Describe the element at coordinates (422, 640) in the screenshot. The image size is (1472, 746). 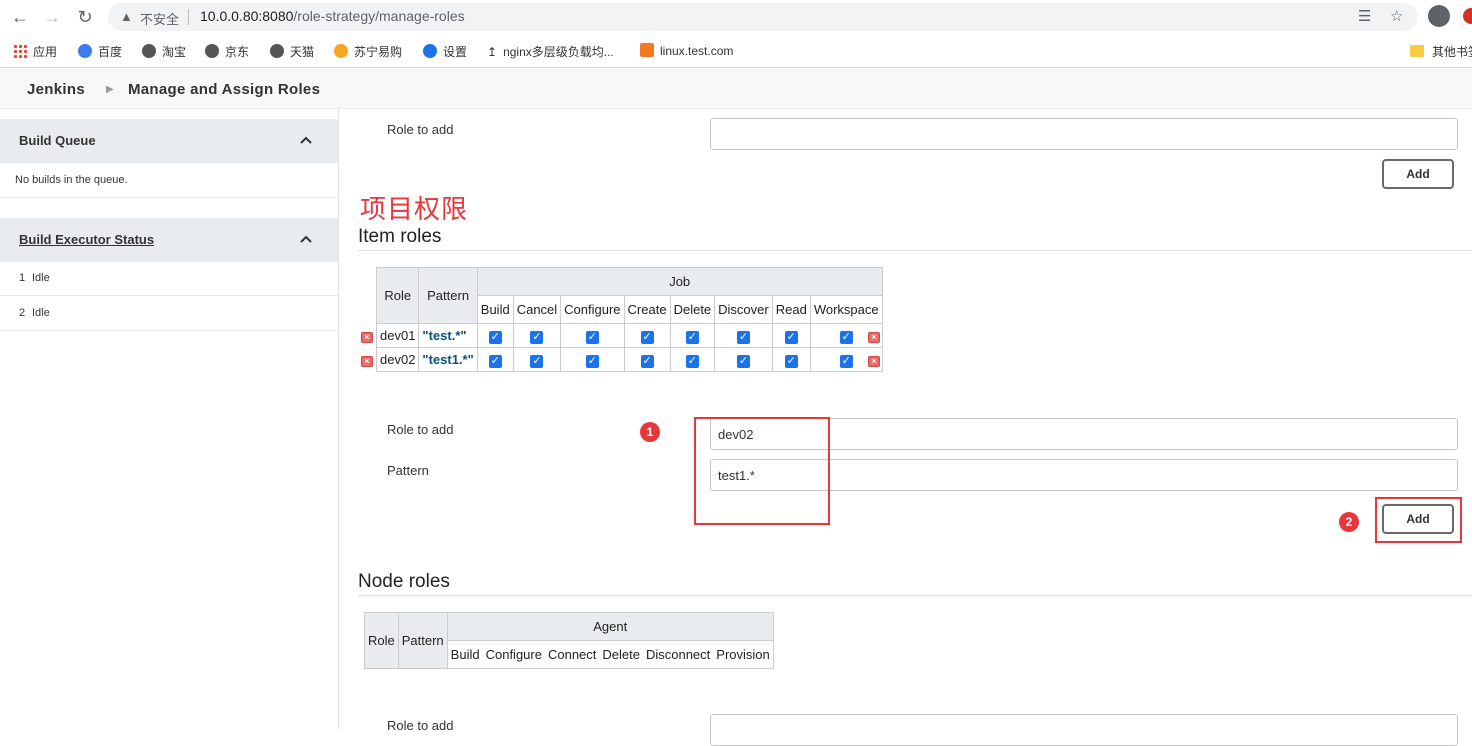
I see `pattern-header: Pattern` at that location.